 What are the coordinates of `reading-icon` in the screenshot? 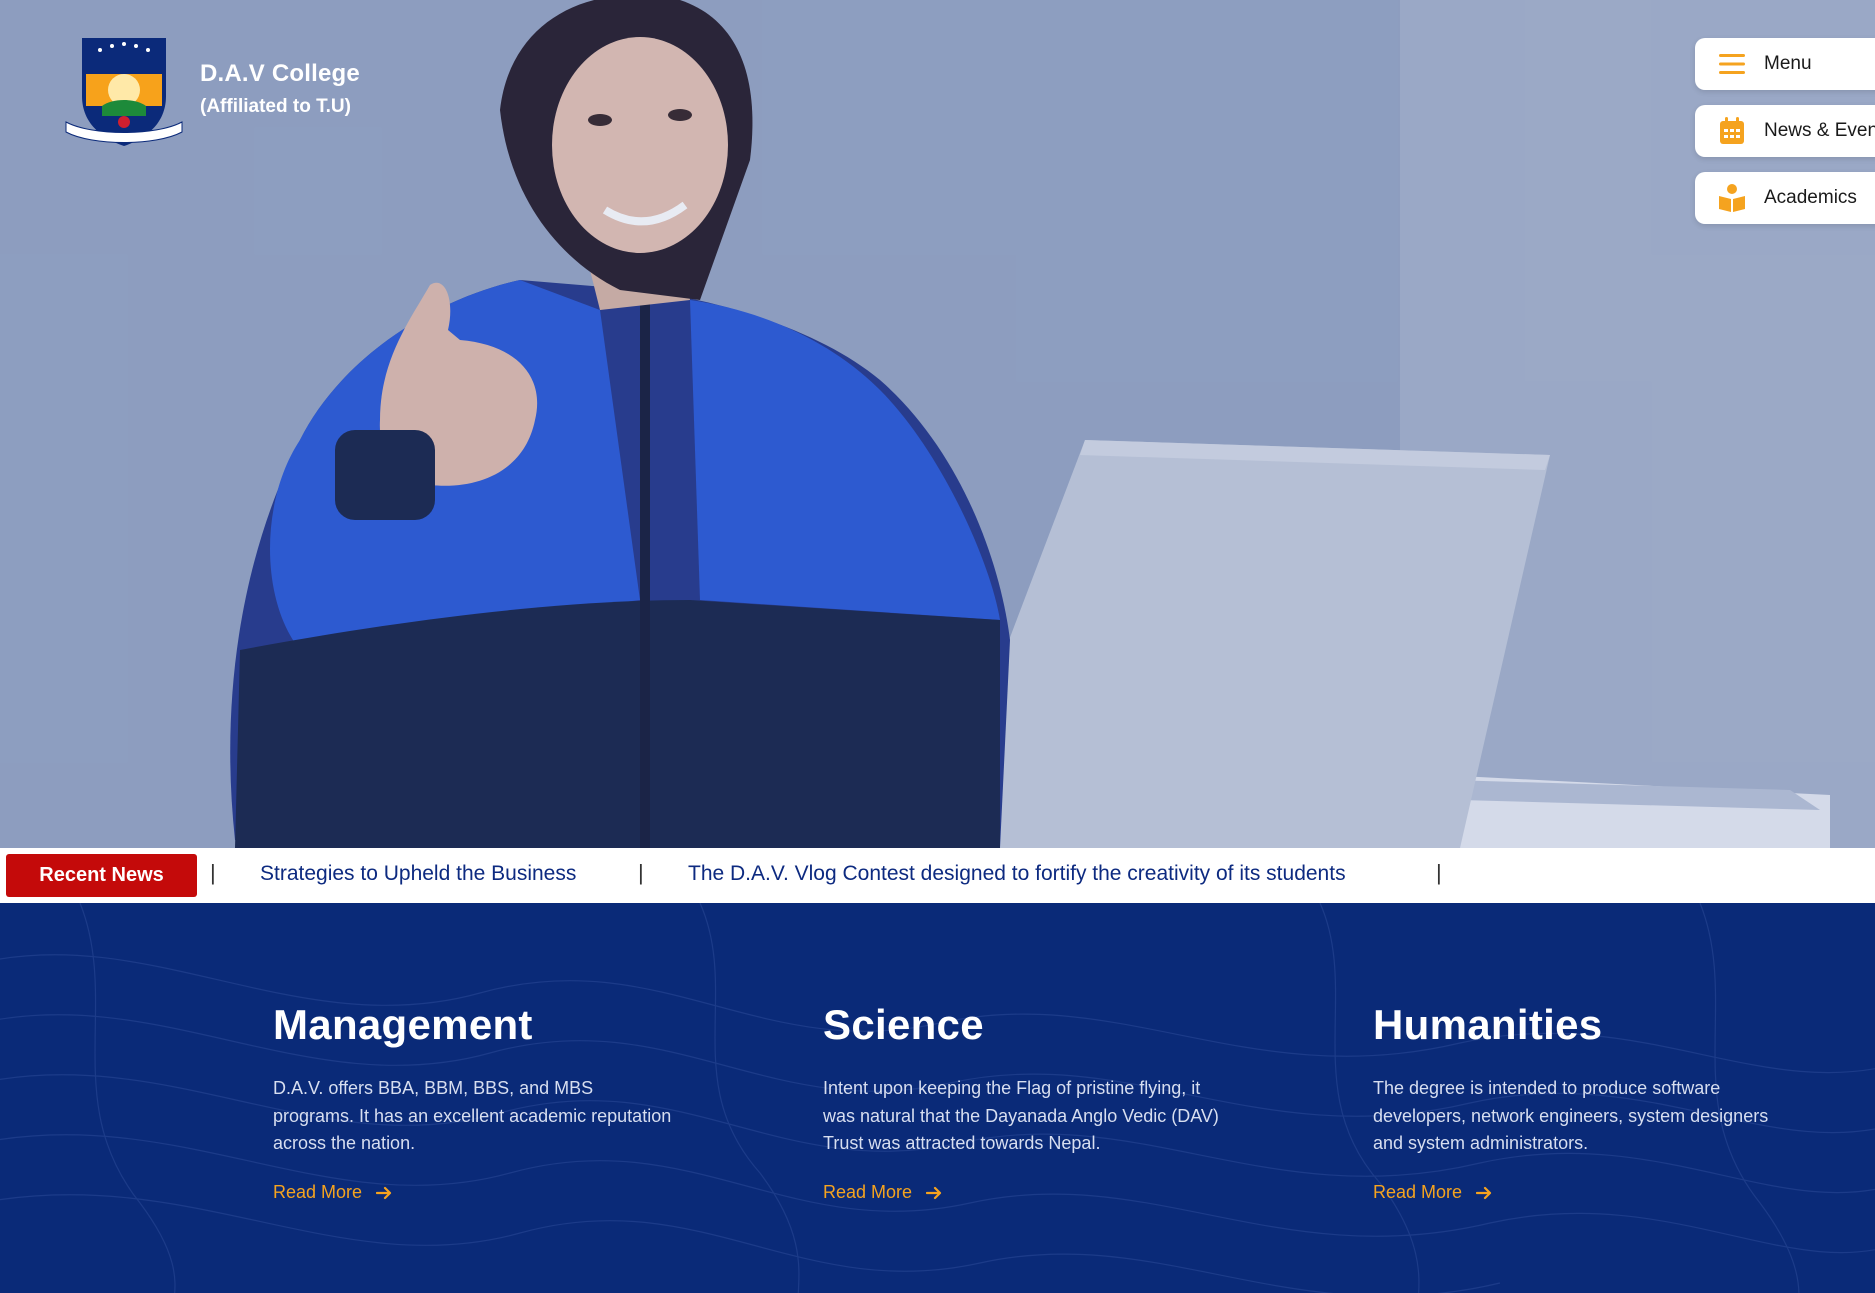 It's located at (1732, 198).